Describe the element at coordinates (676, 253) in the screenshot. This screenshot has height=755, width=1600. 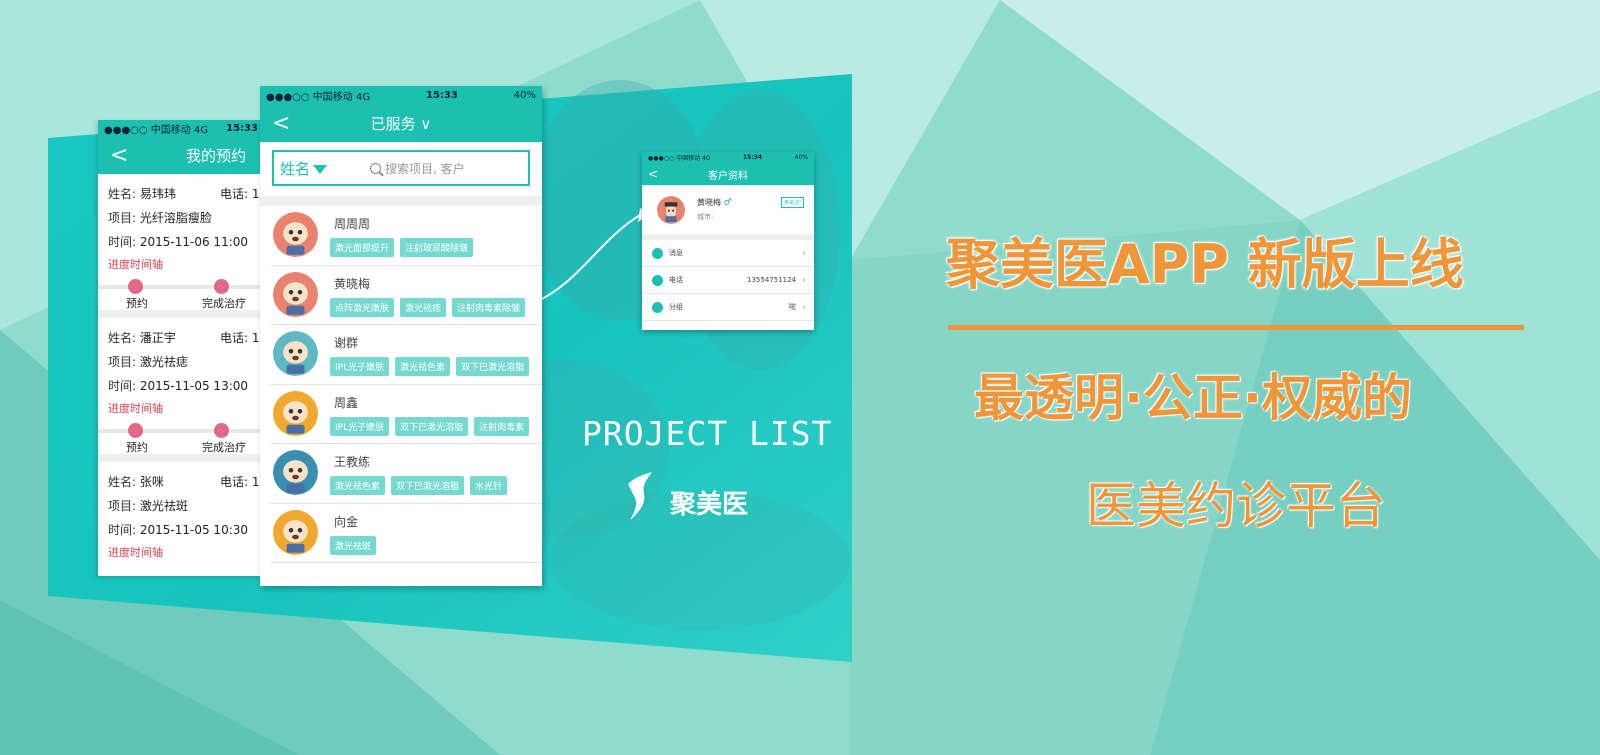
I see `row-label: 消息` at that location.